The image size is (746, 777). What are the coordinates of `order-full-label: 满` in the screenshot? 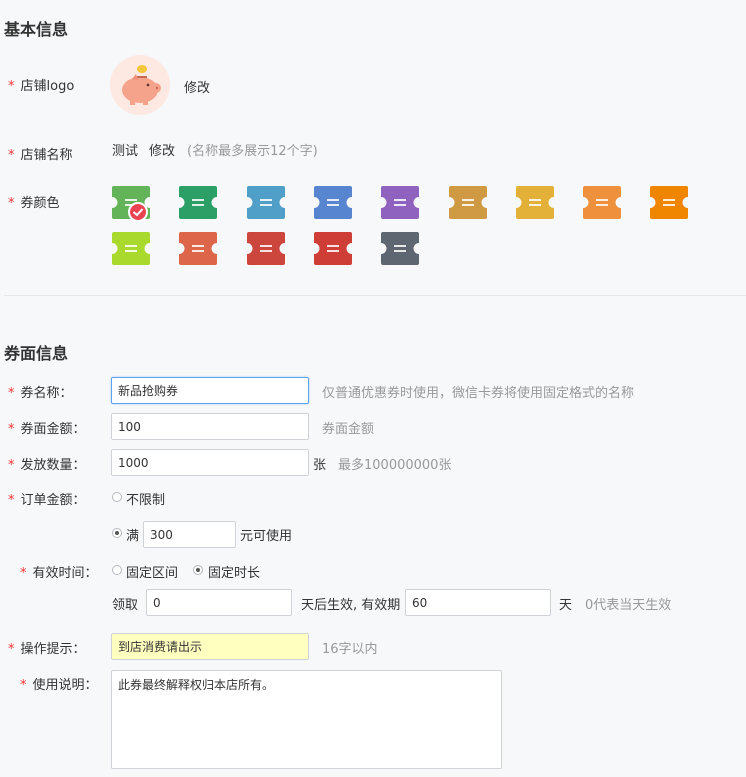 It's located at (133, 536).